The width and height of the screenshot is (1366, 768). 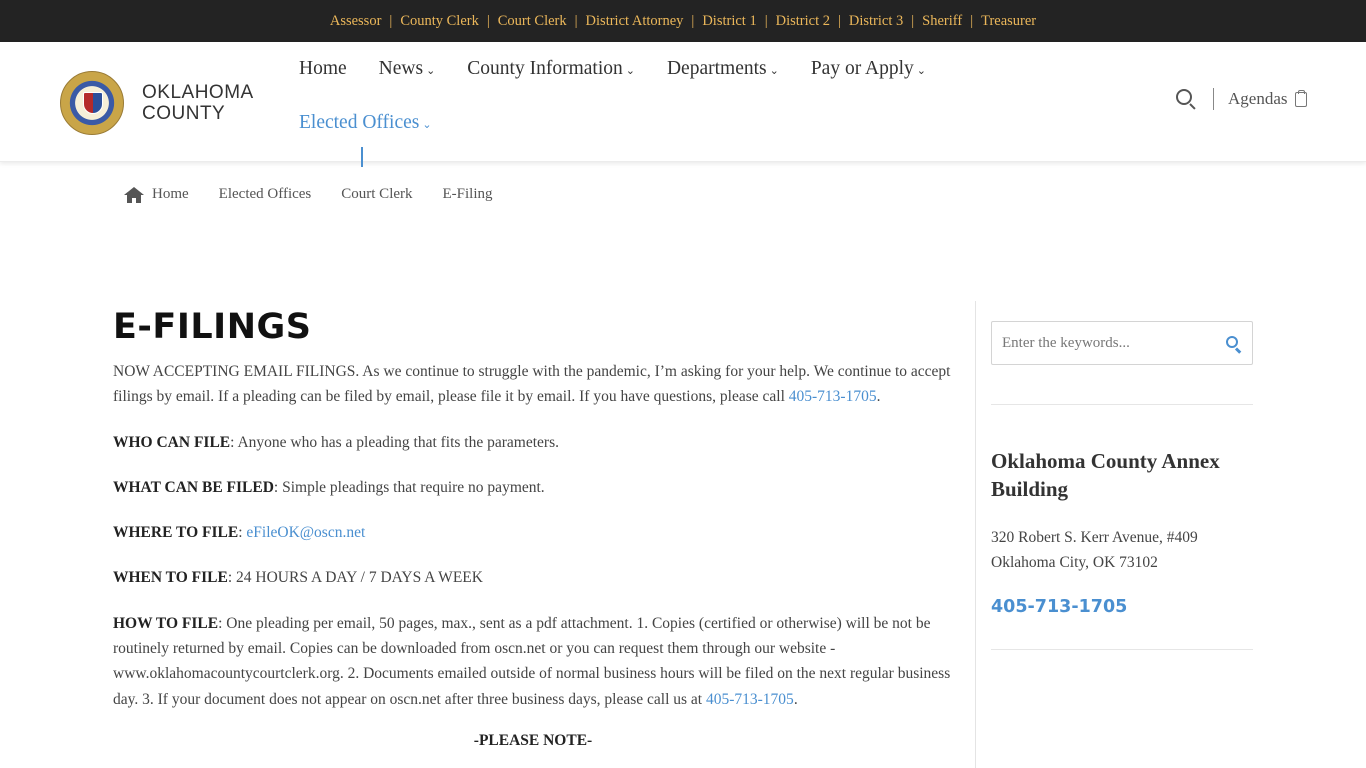 I want to click on nav-departments-label: Departments, so click(x=716, y=68).